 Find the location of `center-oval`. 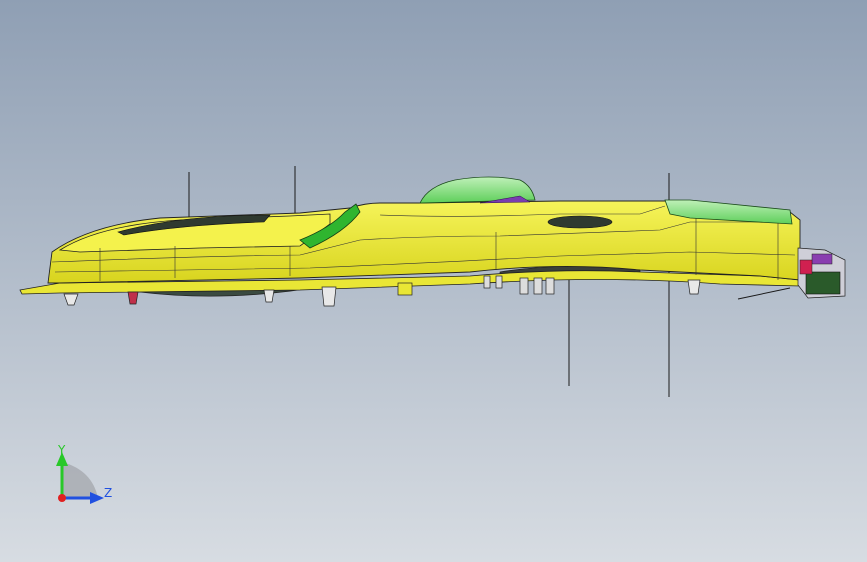

center-oval is located at coordinates (580, 222).